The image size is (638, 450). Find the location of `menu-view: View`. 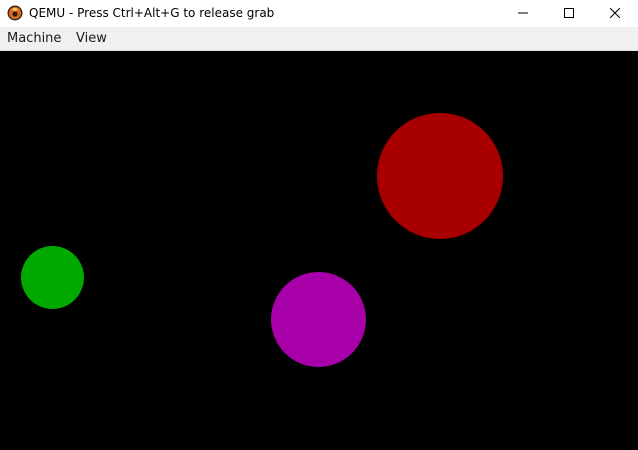

menu-view: View is located at coordinates (91, 38).